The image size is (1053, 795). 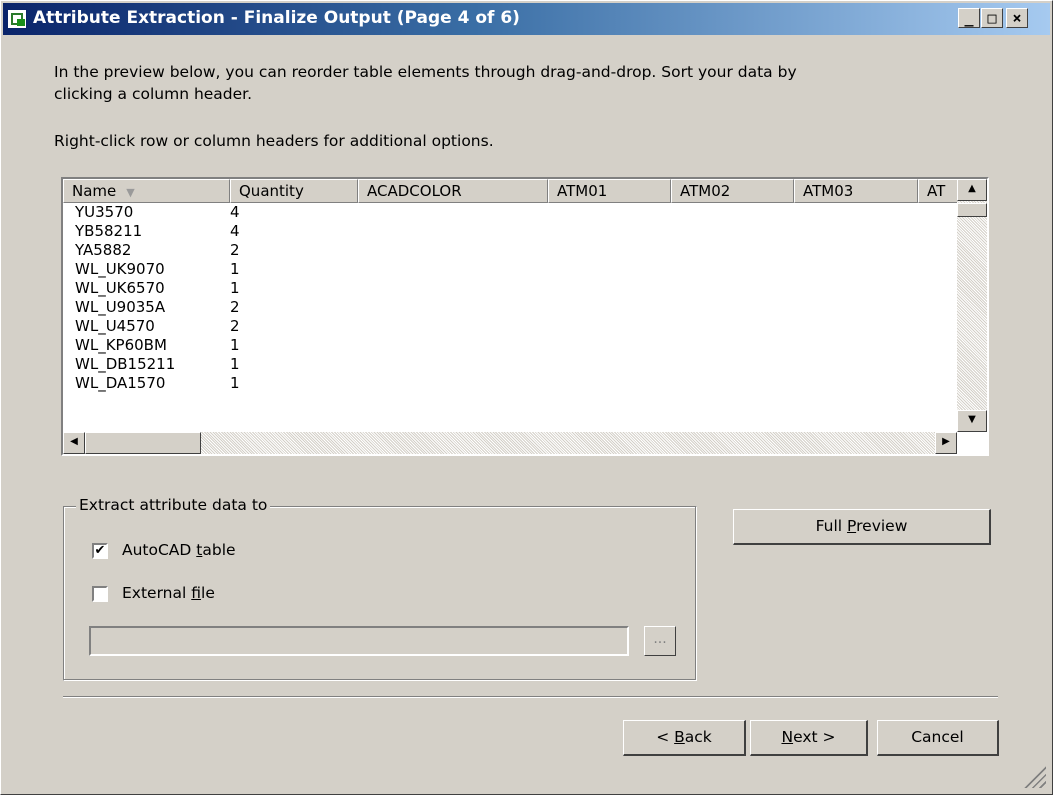 What do you see at coordinates (94, 191) in the screenshot?
I see `column-header-label: Name` at bounding box center [94, 191].